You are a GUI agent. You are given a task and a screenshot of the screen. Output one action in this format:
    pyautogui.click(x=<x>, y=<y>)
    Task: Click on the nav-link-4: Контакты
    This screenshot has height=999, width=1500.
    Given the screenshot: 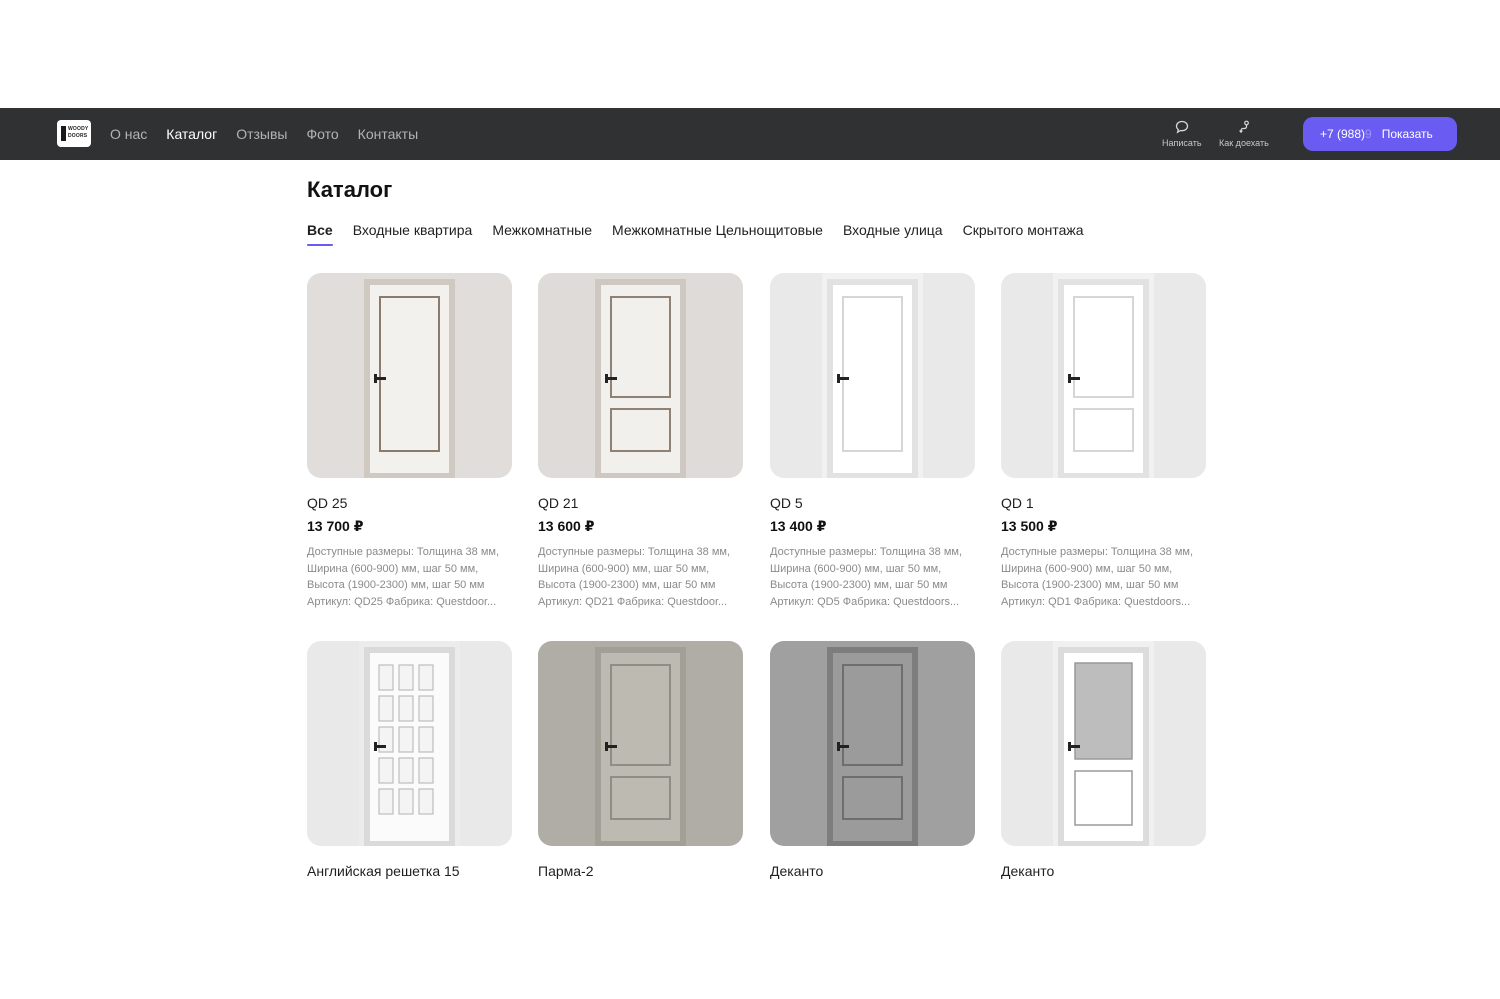 What is the action you would take?
    pyautogui.click(x=388, y=134)
    